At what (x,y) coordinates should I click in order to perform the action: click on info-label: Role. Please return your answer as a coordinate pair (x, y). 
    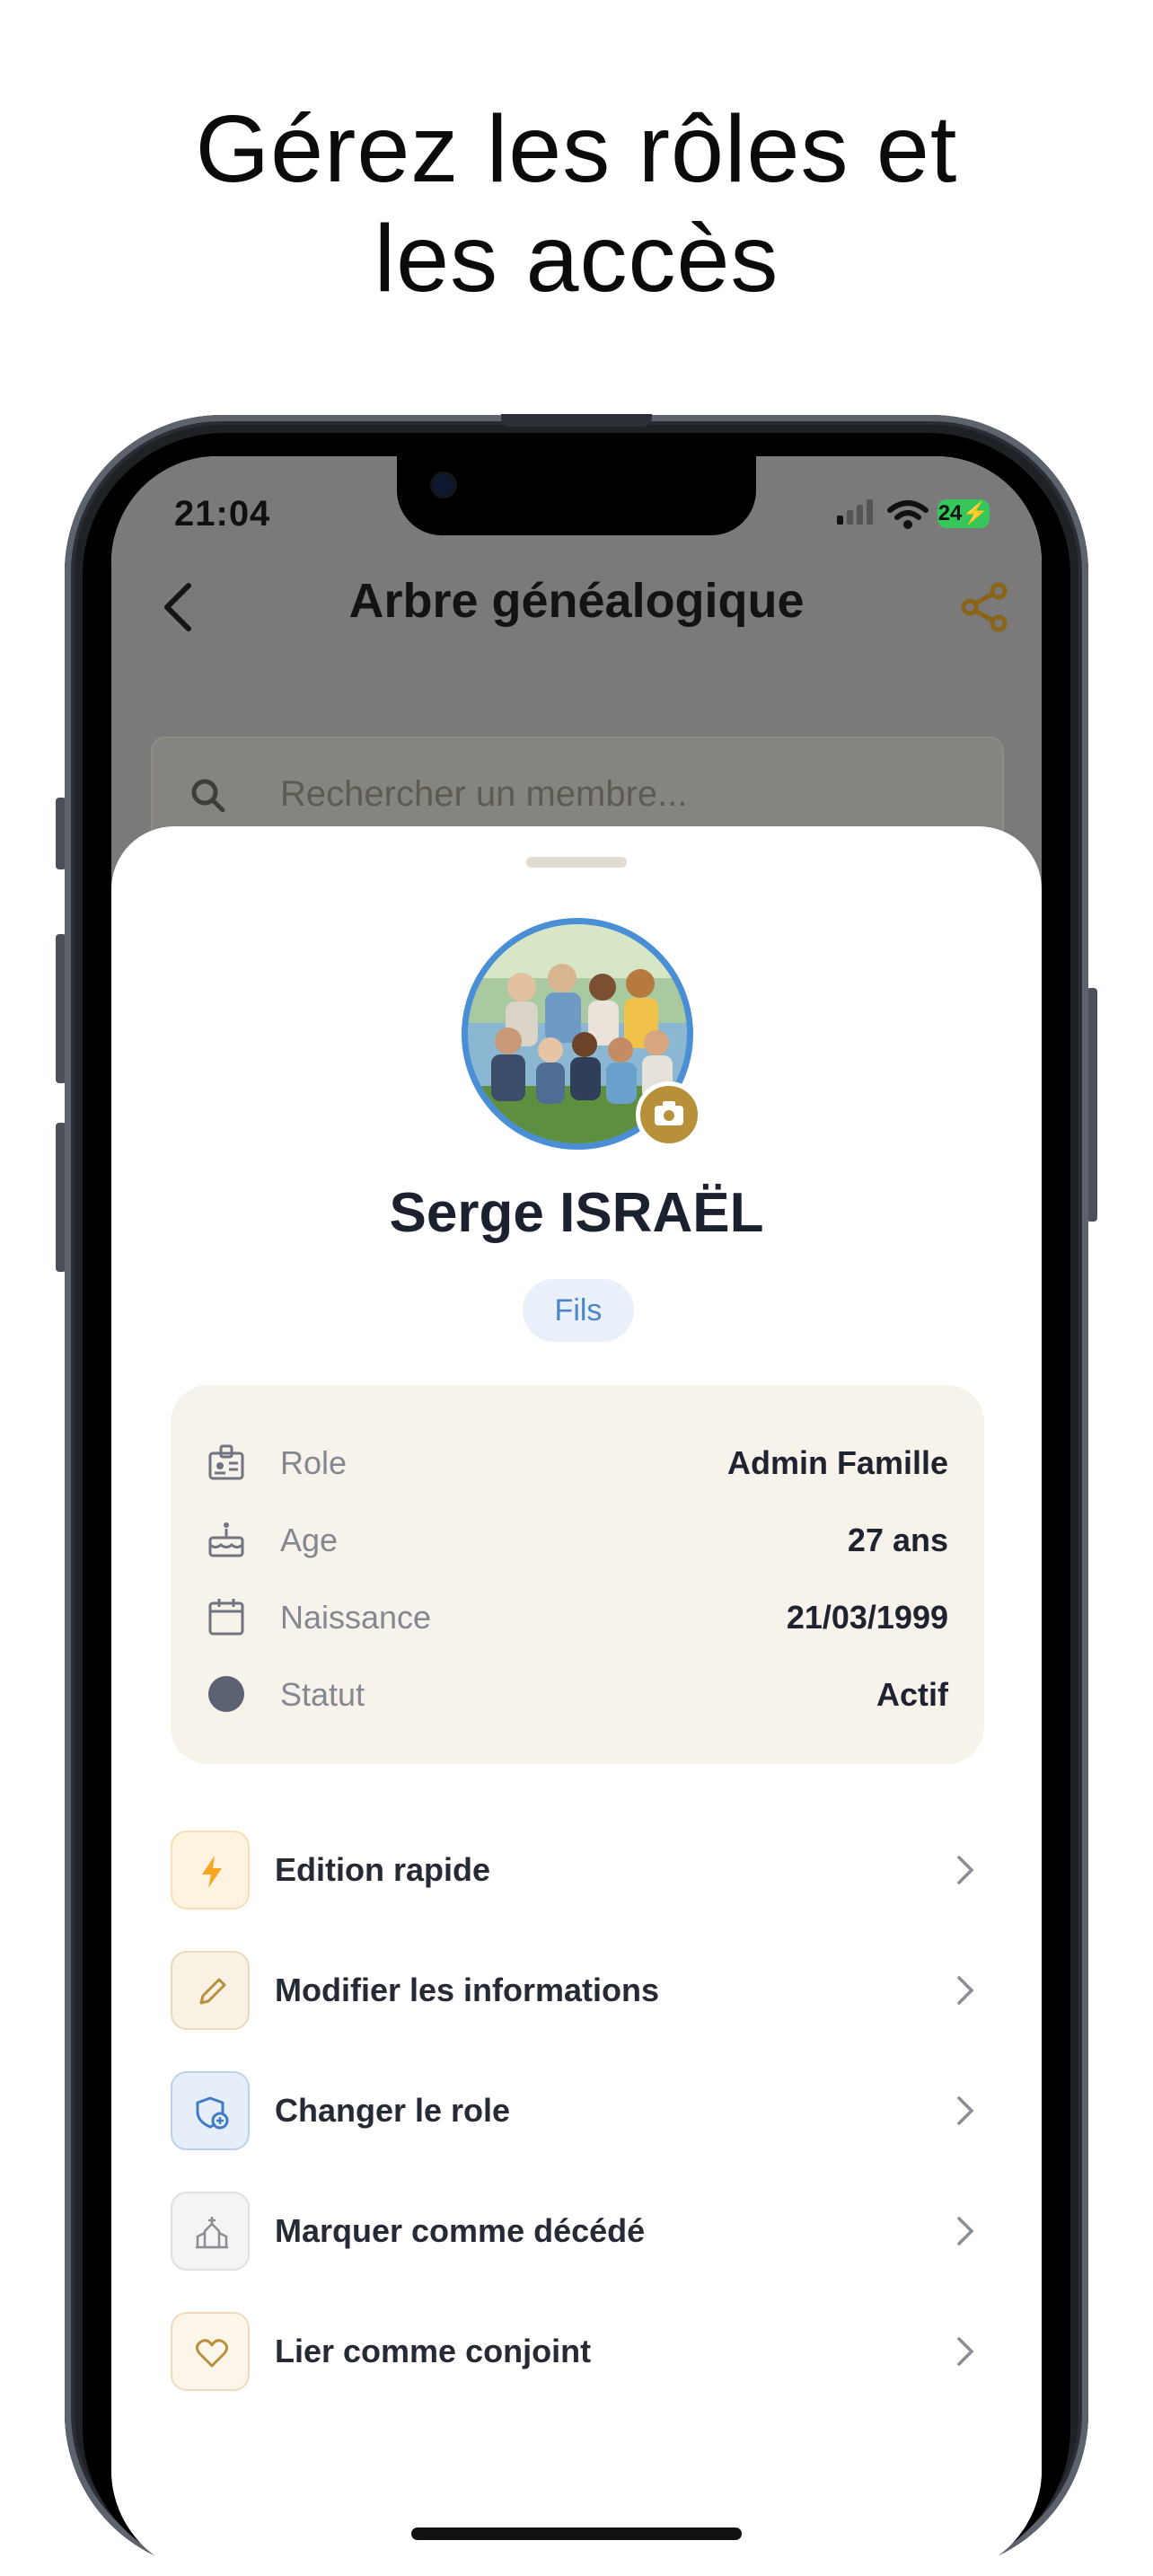
    Looking at the image, I should click on (314, 1462).